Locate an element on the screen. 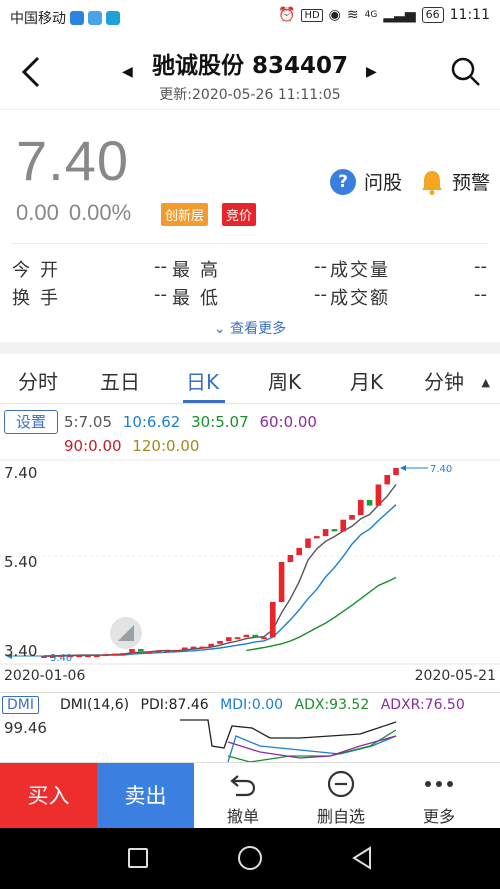 This screenshot has width=500, height=889. show-more-label: 查看更多 is located at coordinates (258, 329).